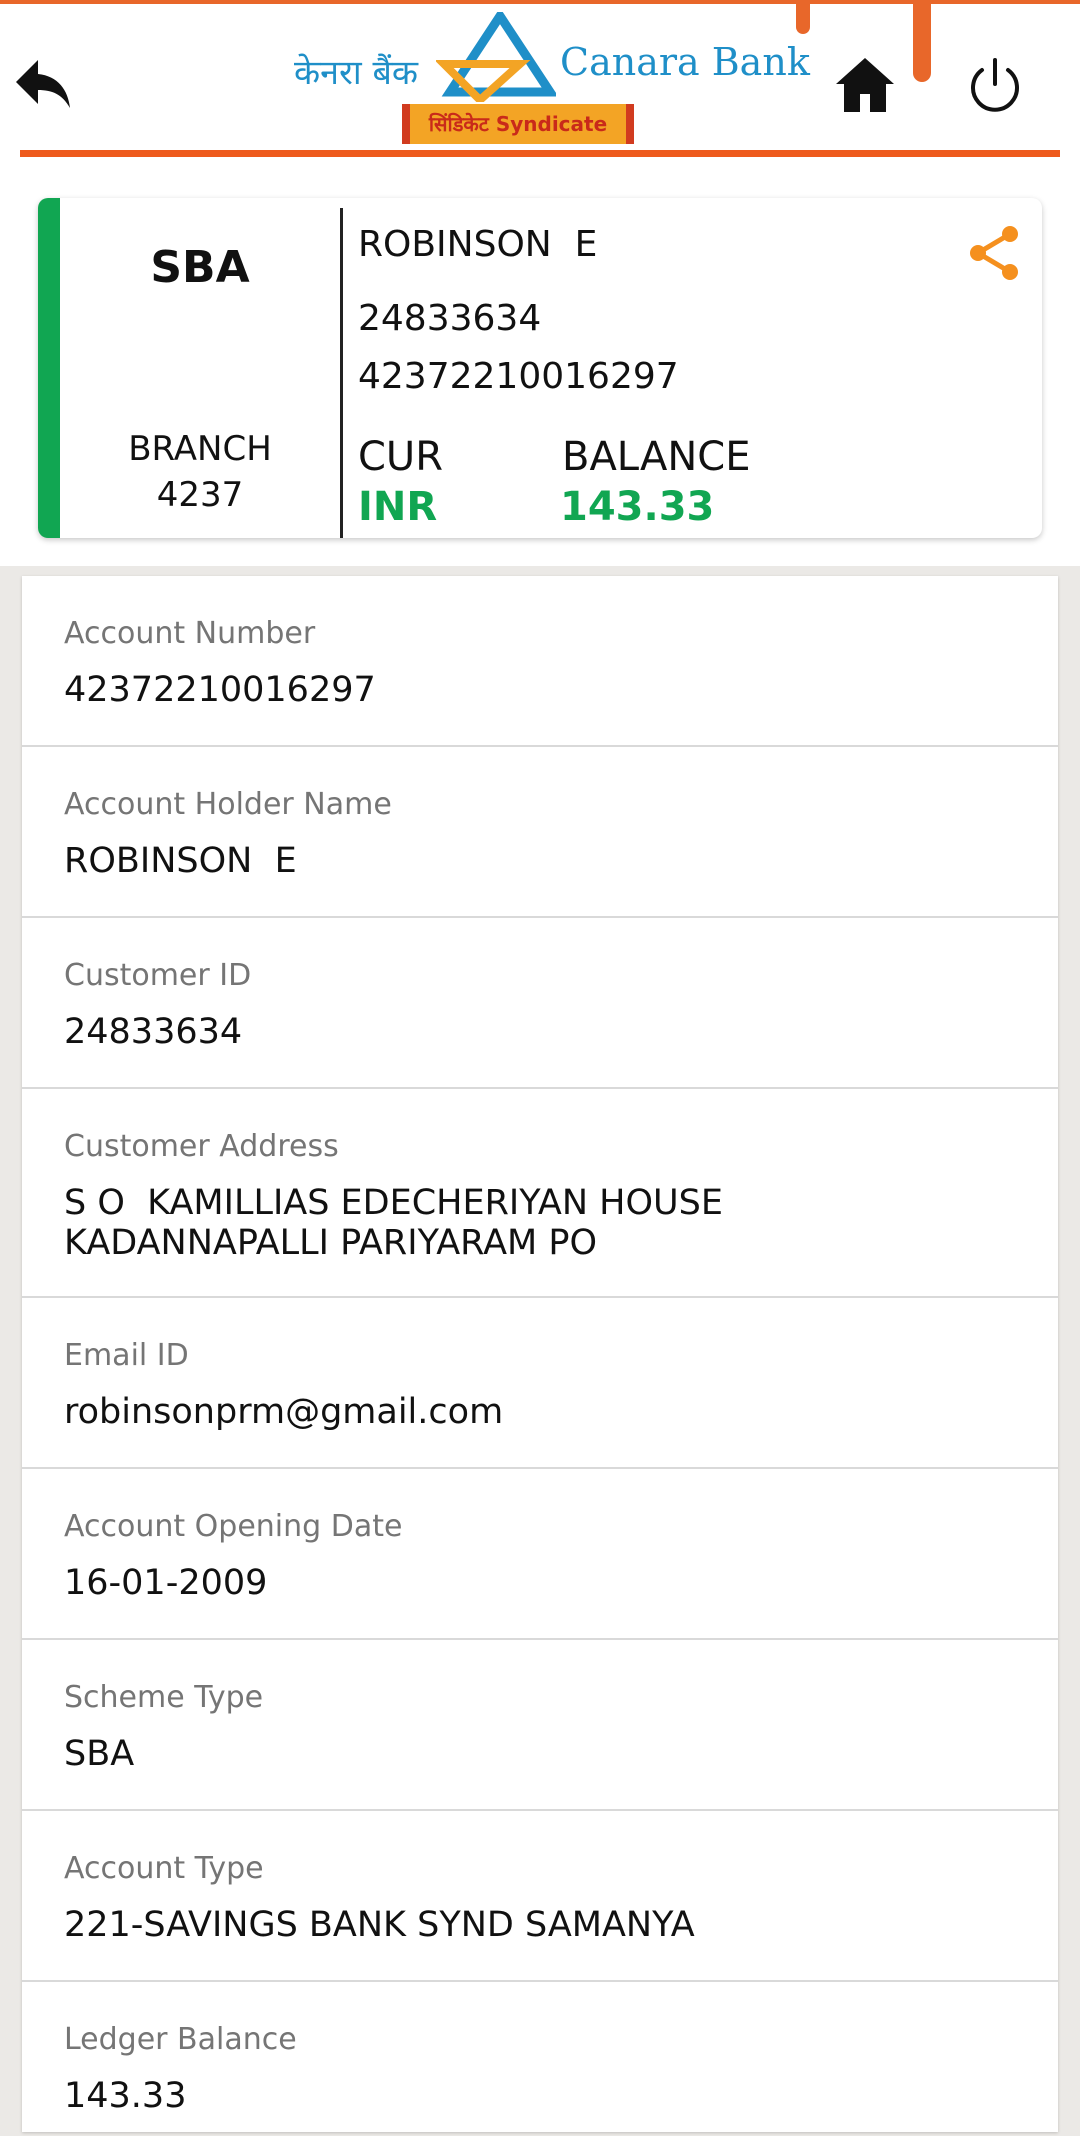 The image size is (1080, 2136). I want to click on customer-id: 24833634, so click(450, 318).